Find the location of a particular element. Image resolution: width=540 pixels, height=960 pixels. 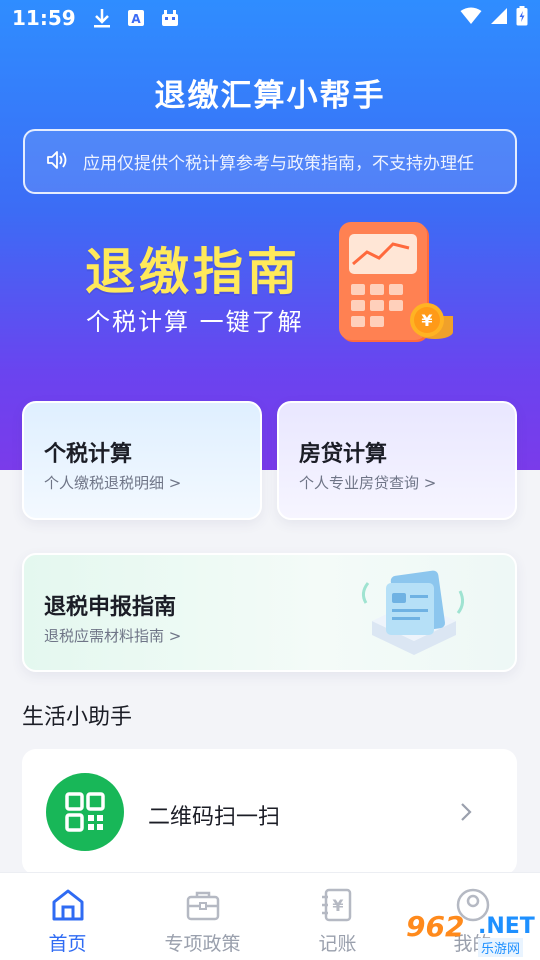

speaker-icon is located at coordinates (57, 162).